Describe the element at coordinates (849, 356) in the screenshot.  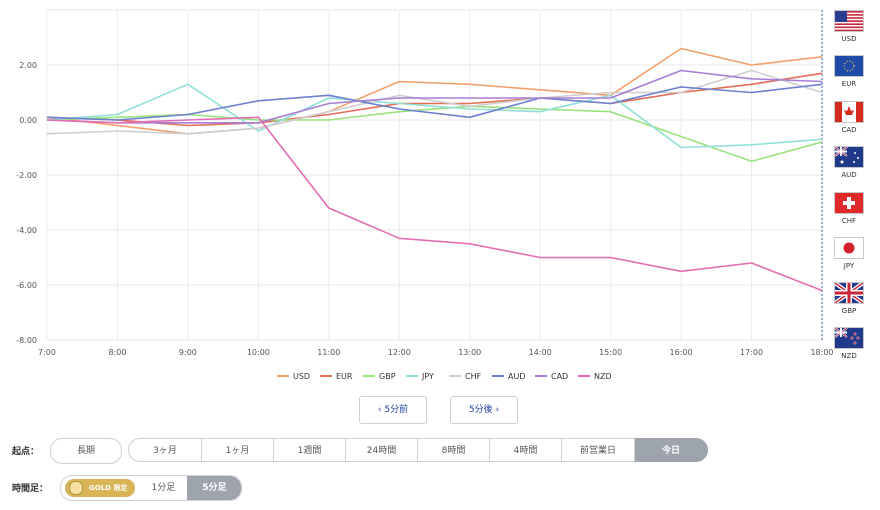
I see `flag-code-nzd: NZD` at that location.